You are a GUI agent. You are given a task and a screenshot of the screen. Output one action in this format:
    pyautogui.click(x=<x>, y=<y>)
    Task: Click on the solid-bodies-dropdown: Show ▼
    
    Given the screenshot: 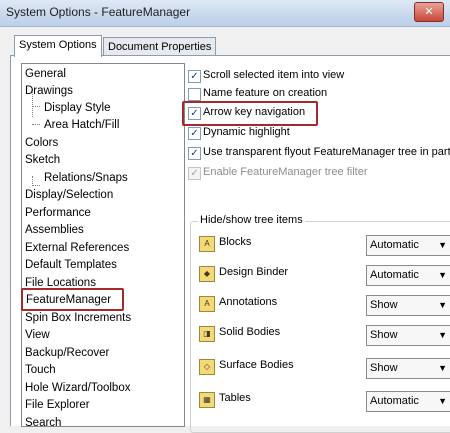 What is the action you would take?
    pyautogui.click(x=408, y=335)
    